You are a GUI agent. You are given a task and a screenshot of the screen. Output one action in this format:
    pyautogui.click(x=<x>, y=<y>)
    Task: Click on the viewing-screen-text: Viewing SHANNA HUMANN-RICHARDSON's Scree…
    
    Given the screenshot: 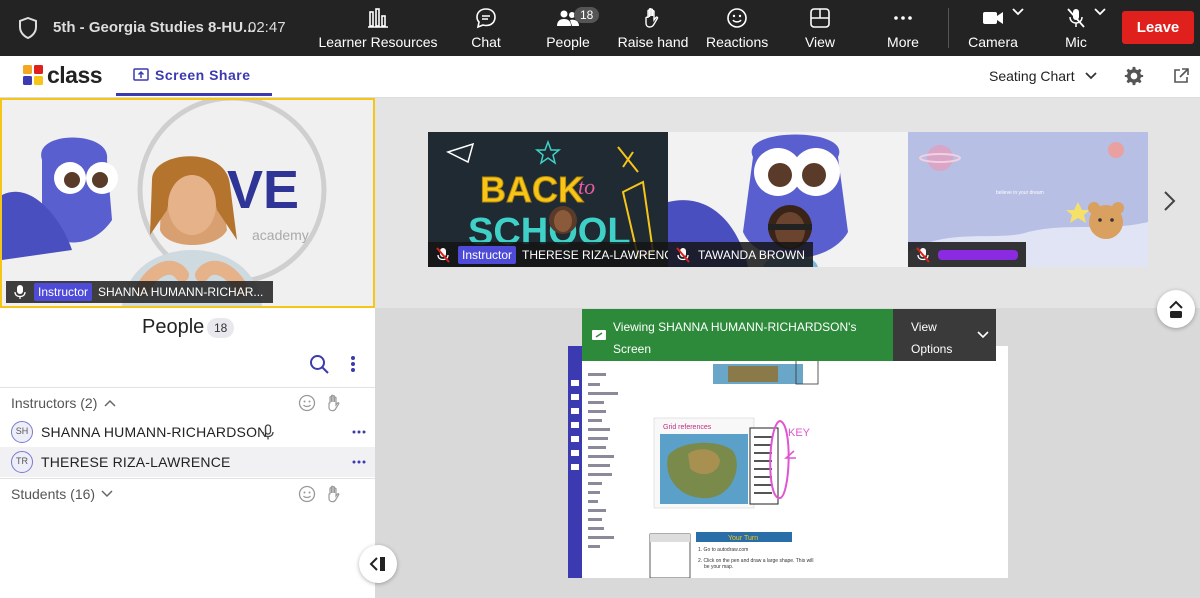 What is the action you would take?
    pyautogui.click(x=735, y=338)
    